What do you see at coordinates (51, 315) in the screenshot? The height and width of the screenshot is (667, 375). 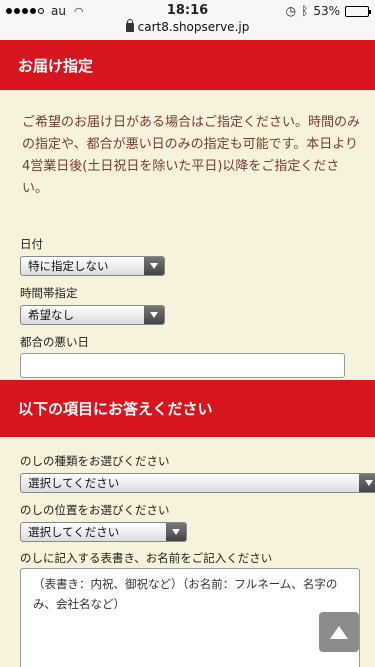 I see `time-select-value: 希望なし` at bounding box center [51, 315].